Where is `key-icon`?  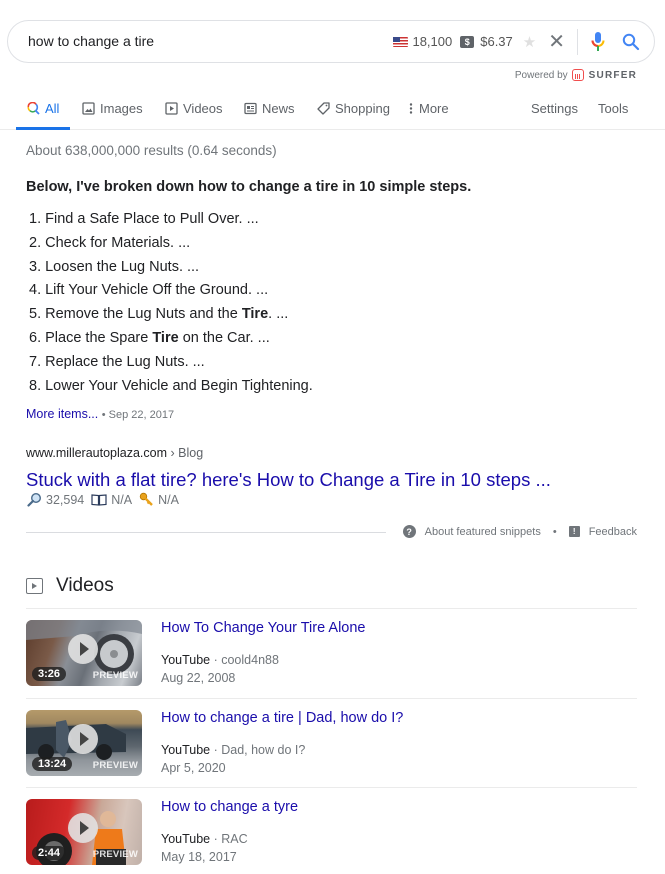 key-icon is located at coordinates (146, 499).